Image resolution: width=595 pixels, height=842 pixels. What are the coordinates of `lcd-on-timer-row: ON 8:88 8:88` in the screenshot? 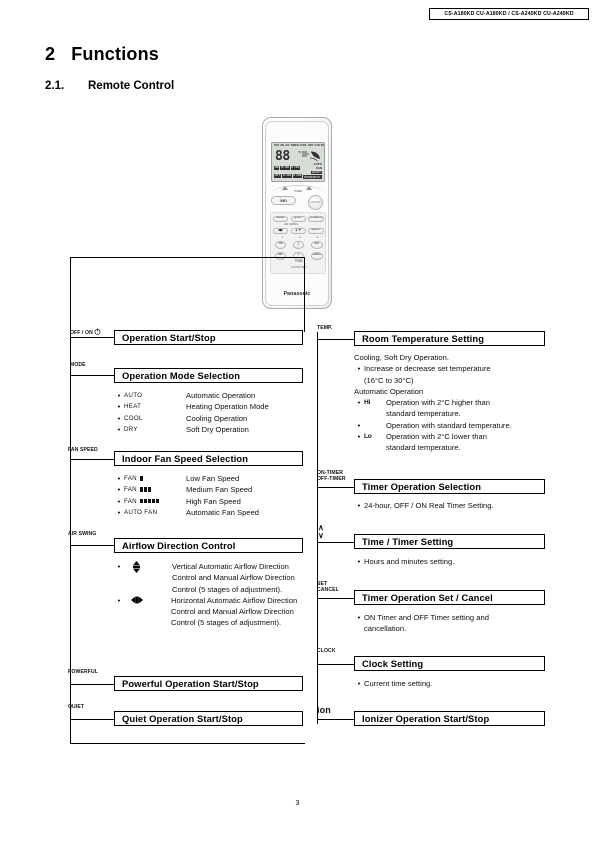 It's located at (287, 168).